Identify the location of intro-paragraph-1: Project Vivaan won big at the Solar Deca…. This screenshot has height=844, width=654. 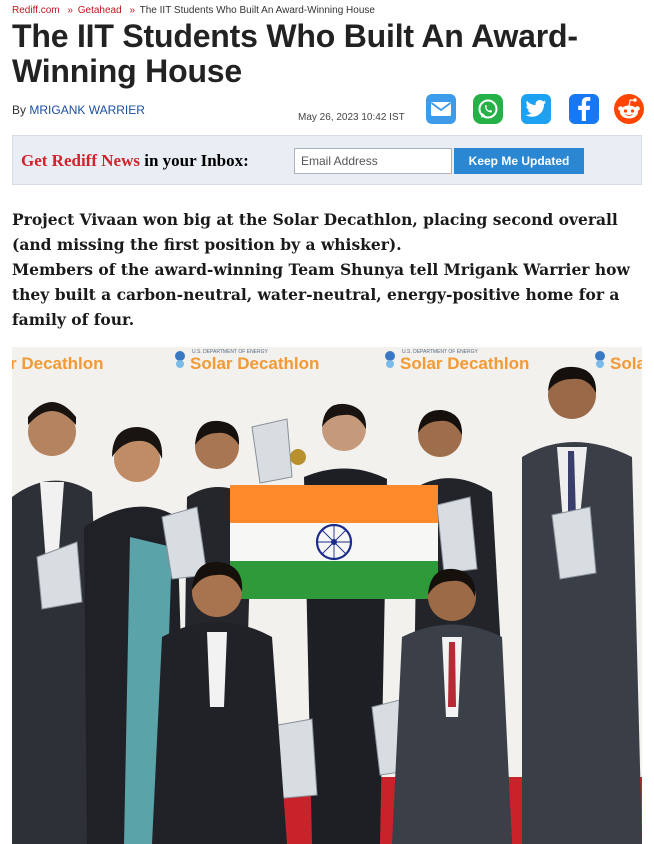
(315, 232).